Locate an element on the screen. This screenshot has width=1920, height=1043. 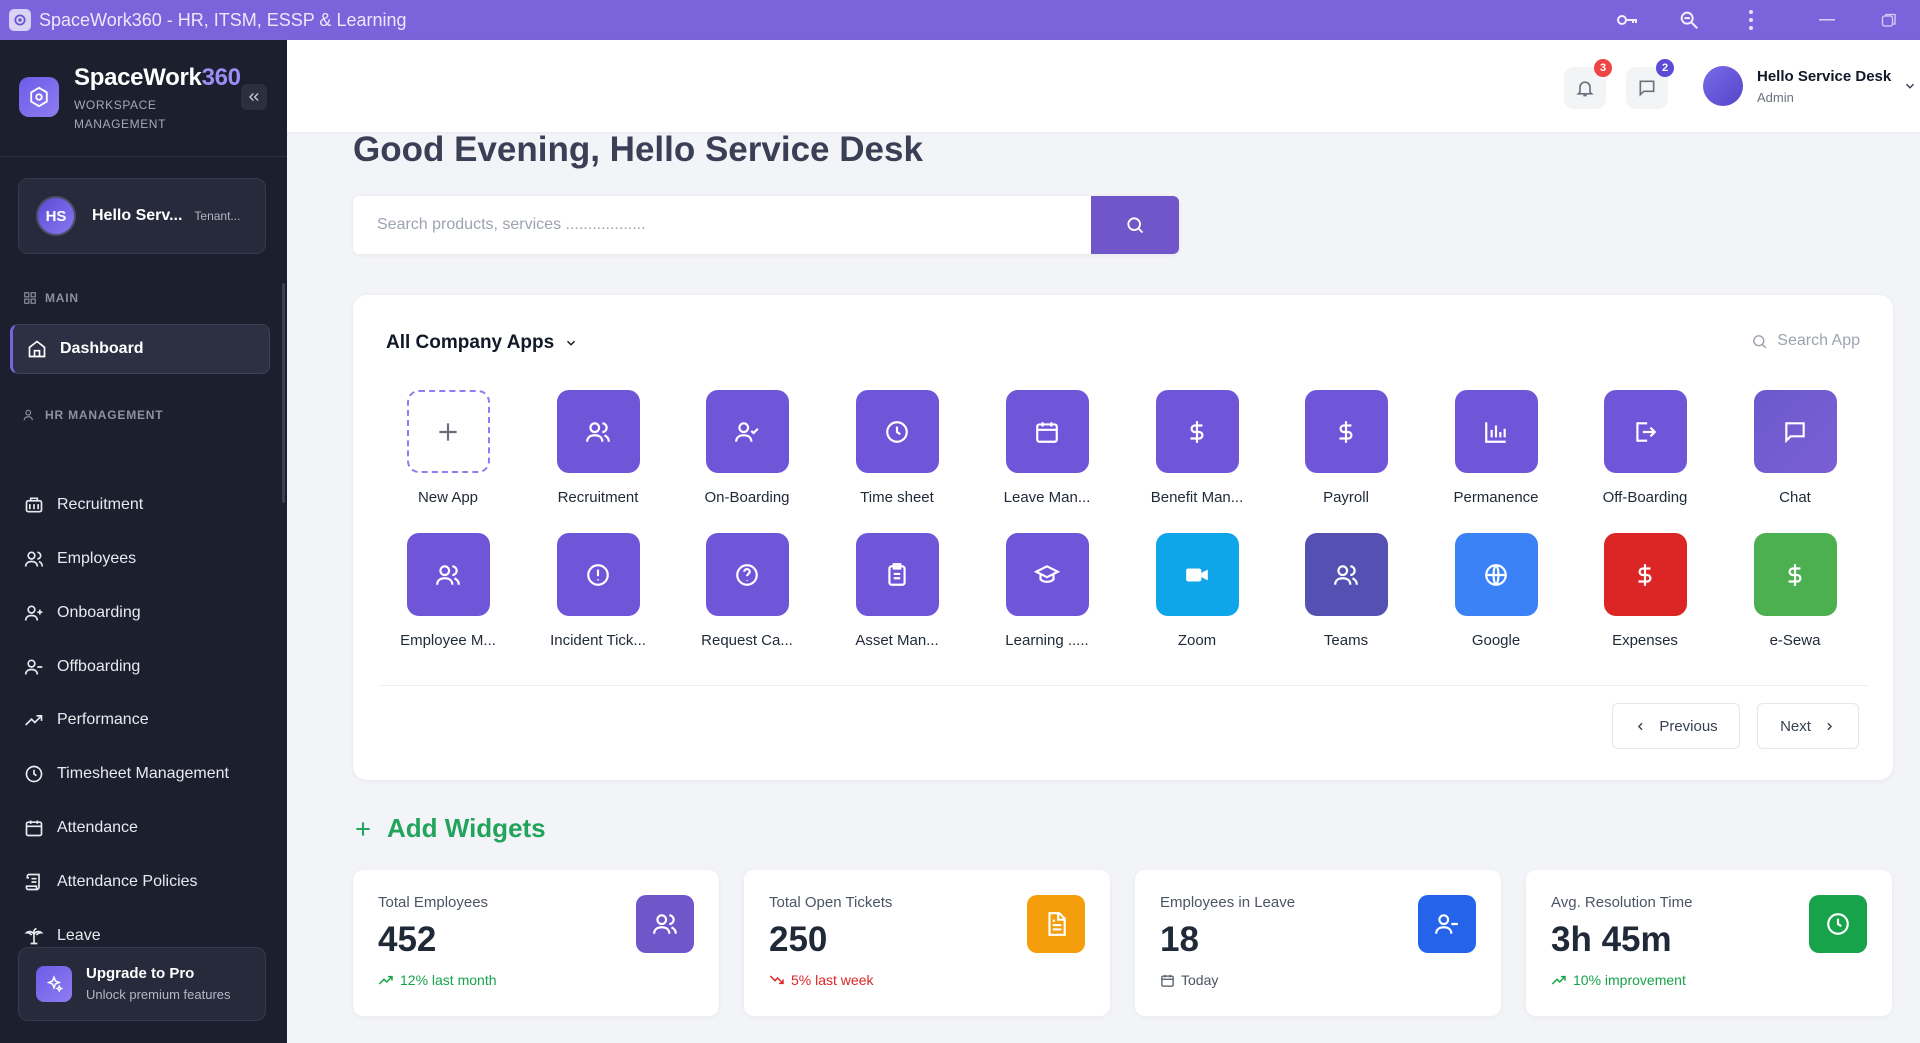
app-google: Google is located at coordinates (1496, 591).